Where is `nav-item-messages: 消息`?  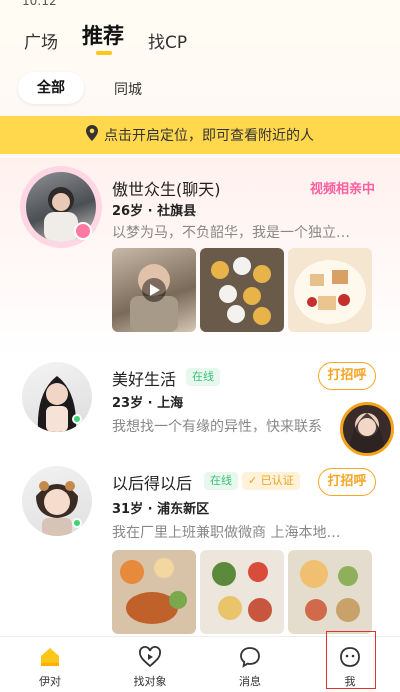
nav-item-messages: 消息 is located at coordinates (250, 664).